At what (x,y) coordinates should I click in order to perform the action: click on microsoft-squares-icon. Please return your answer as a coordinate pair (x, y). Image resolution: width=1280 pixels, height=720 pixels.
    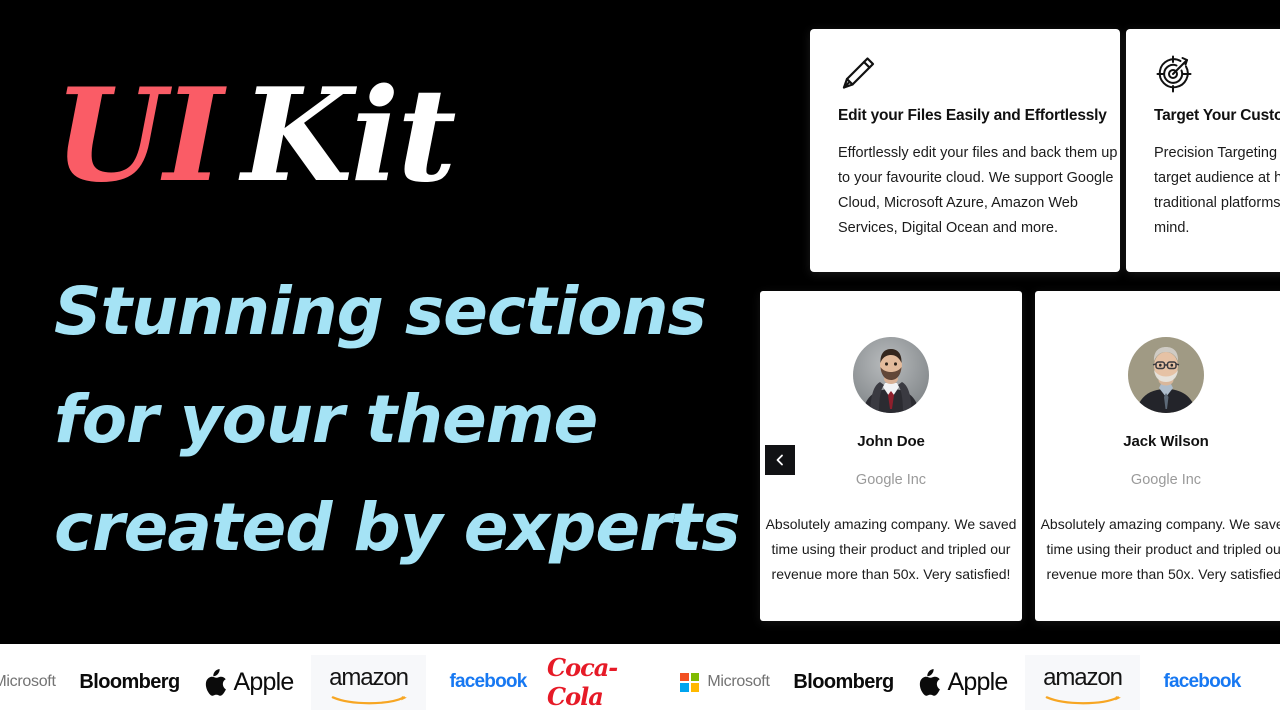
    Looking at the image, I should click on (690, 682).